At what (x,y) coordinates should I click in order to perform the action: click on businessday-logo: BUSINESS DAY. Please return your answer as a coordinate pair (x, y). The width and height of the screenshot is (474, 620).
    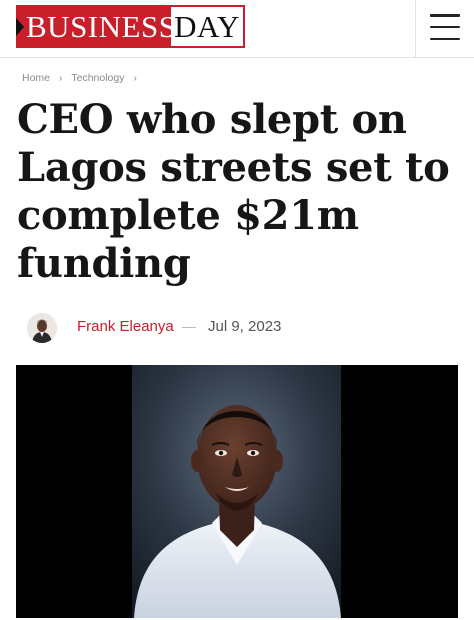
    Looking at the image, I should click on (130, 26).